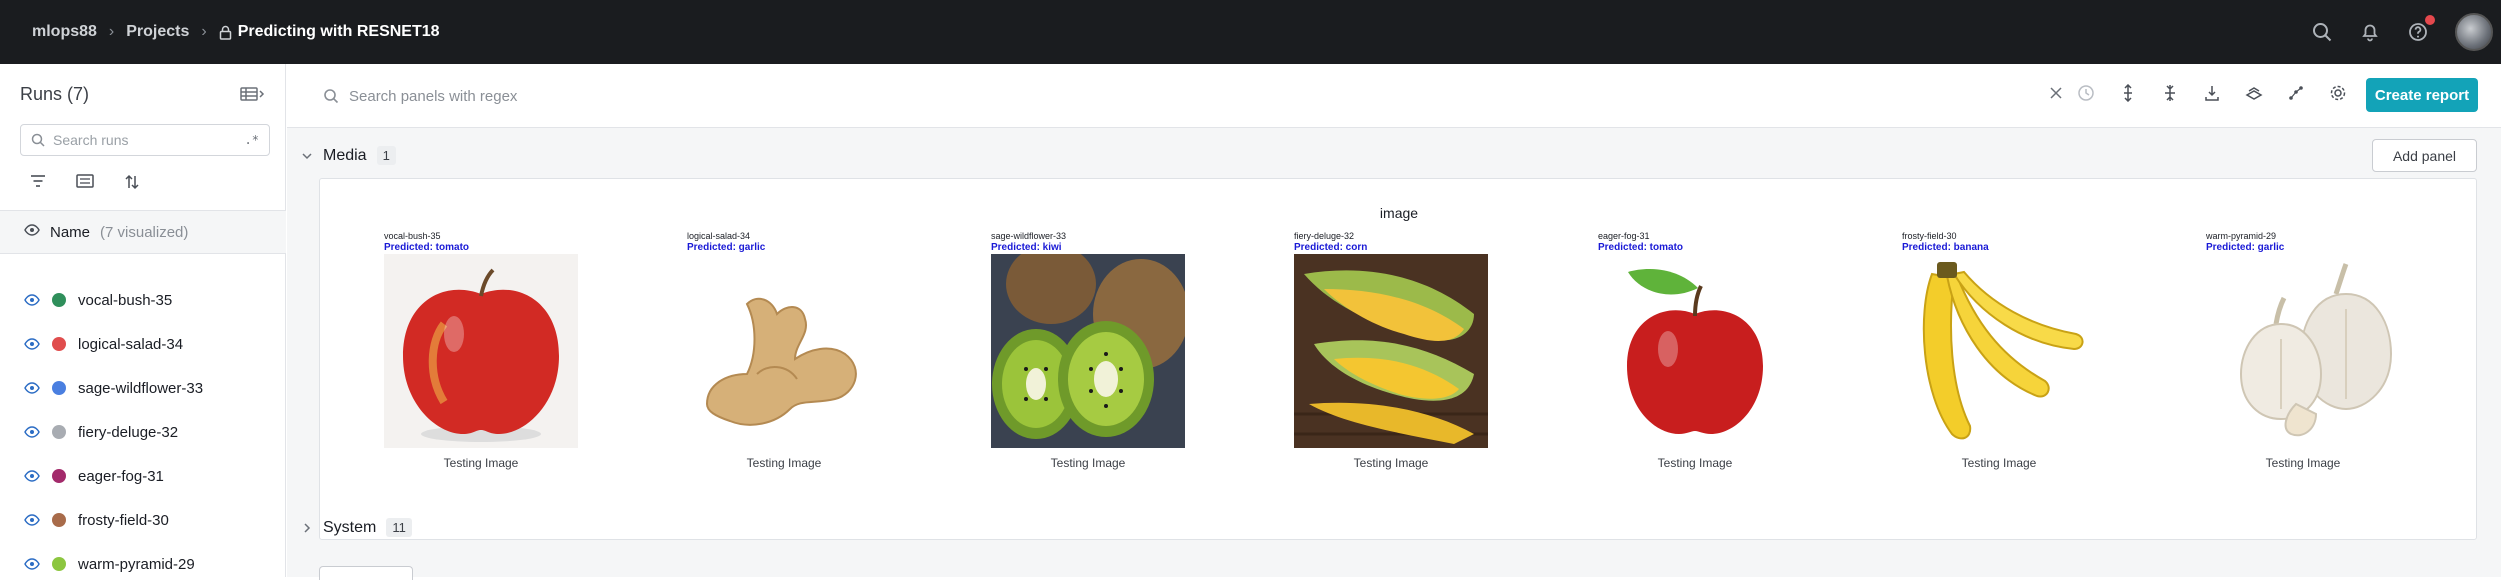  Describe the element at coordinates (157, 32) in the screenshot. I see `breadcrumb-projects: Projects` at that location.